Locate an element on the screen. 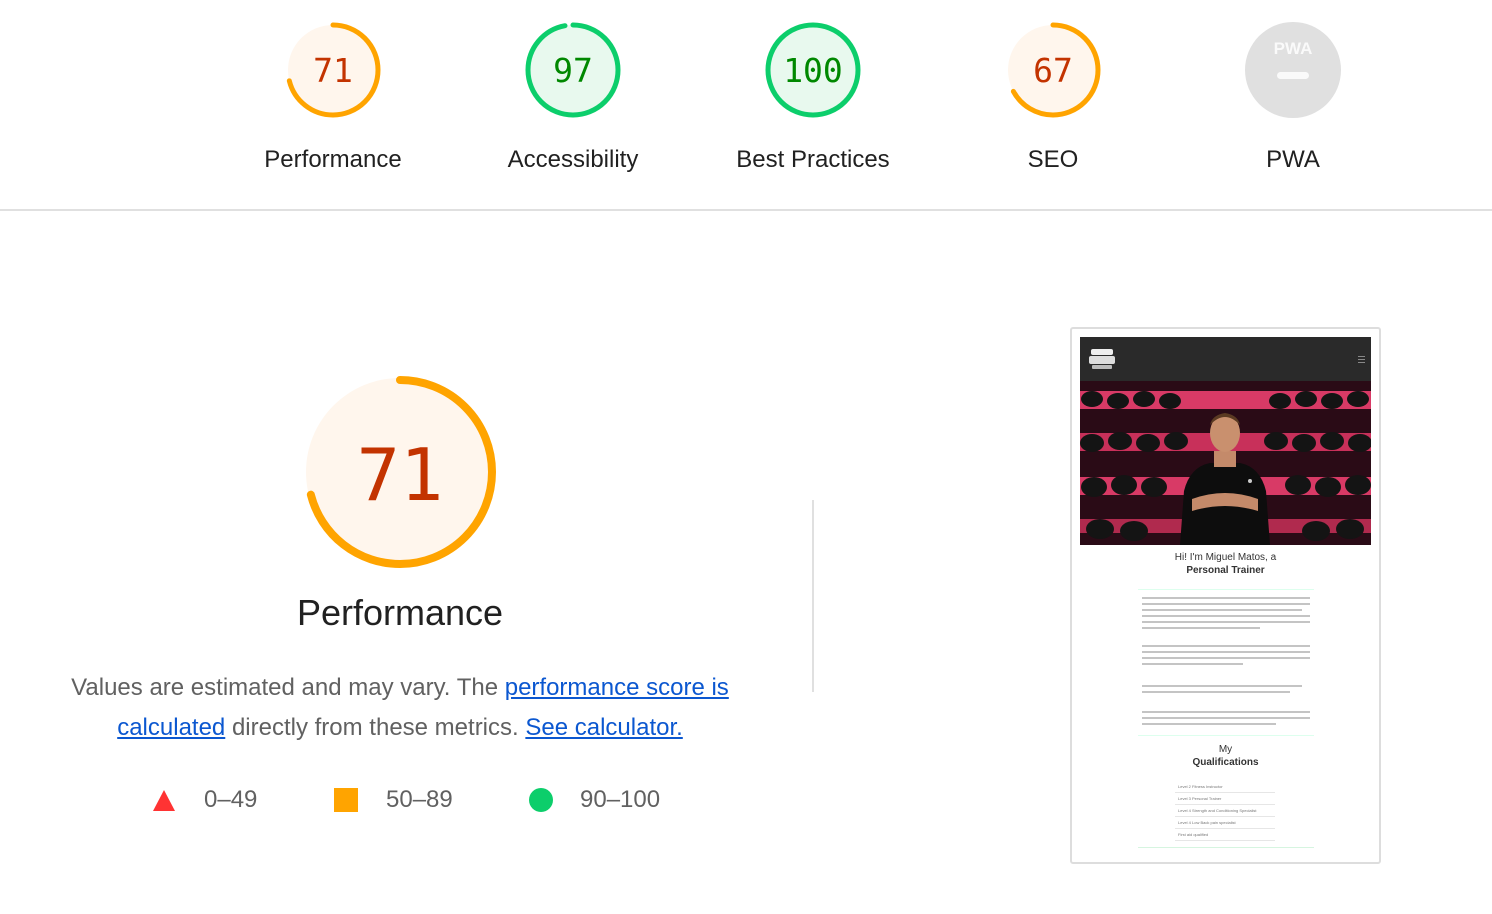 The height and width of the screenshot is (914, 1492). gauge-accessibility: 97 Accessibility is located at coordinates (573, 97).